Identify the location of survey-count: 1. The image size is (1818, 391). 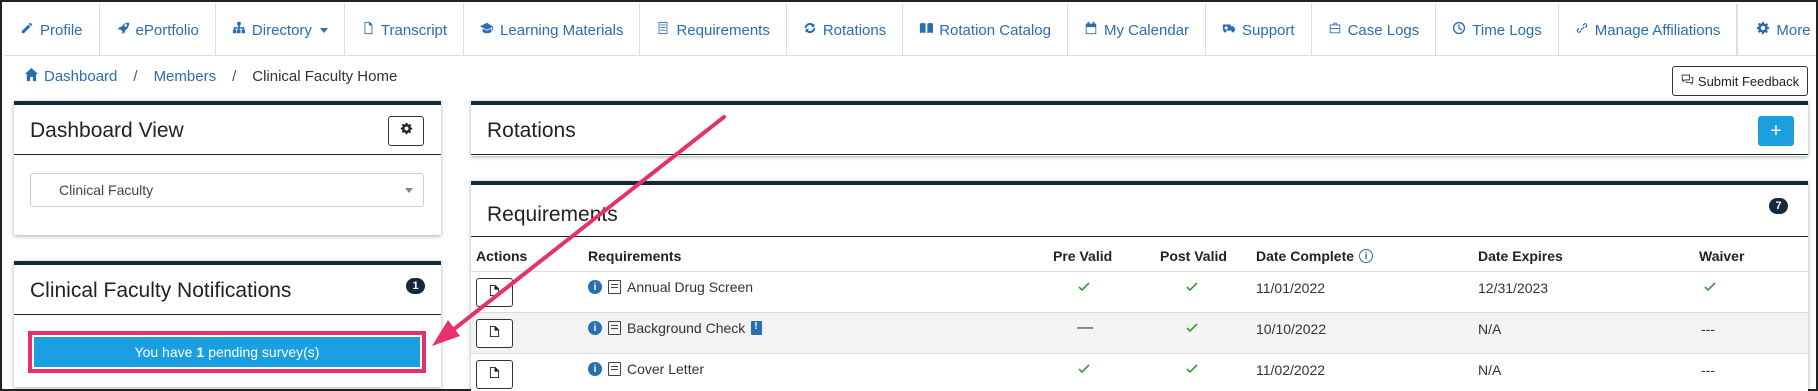
(200, 352).